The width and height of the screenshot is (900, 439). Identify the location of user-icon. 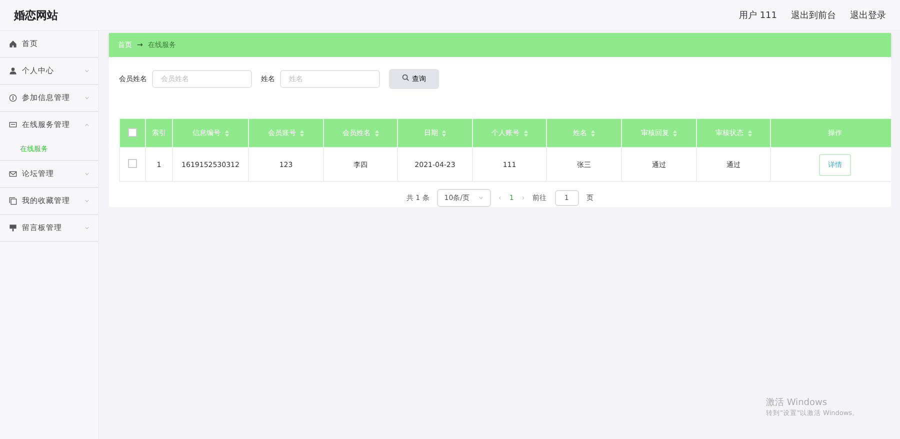
(13, 71).